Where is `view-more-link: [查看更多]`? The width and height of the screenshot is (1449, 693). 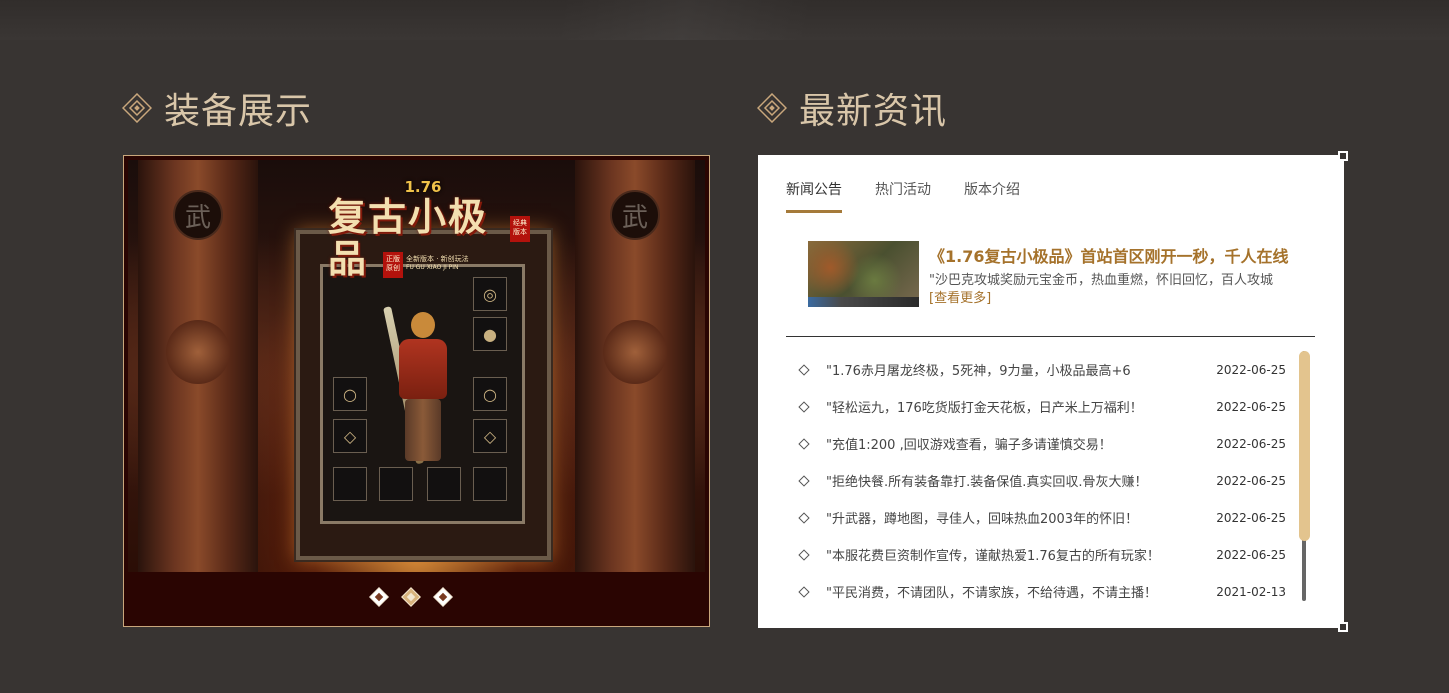 view-more-link: [查看更多] is located at coordinates (960, 296).